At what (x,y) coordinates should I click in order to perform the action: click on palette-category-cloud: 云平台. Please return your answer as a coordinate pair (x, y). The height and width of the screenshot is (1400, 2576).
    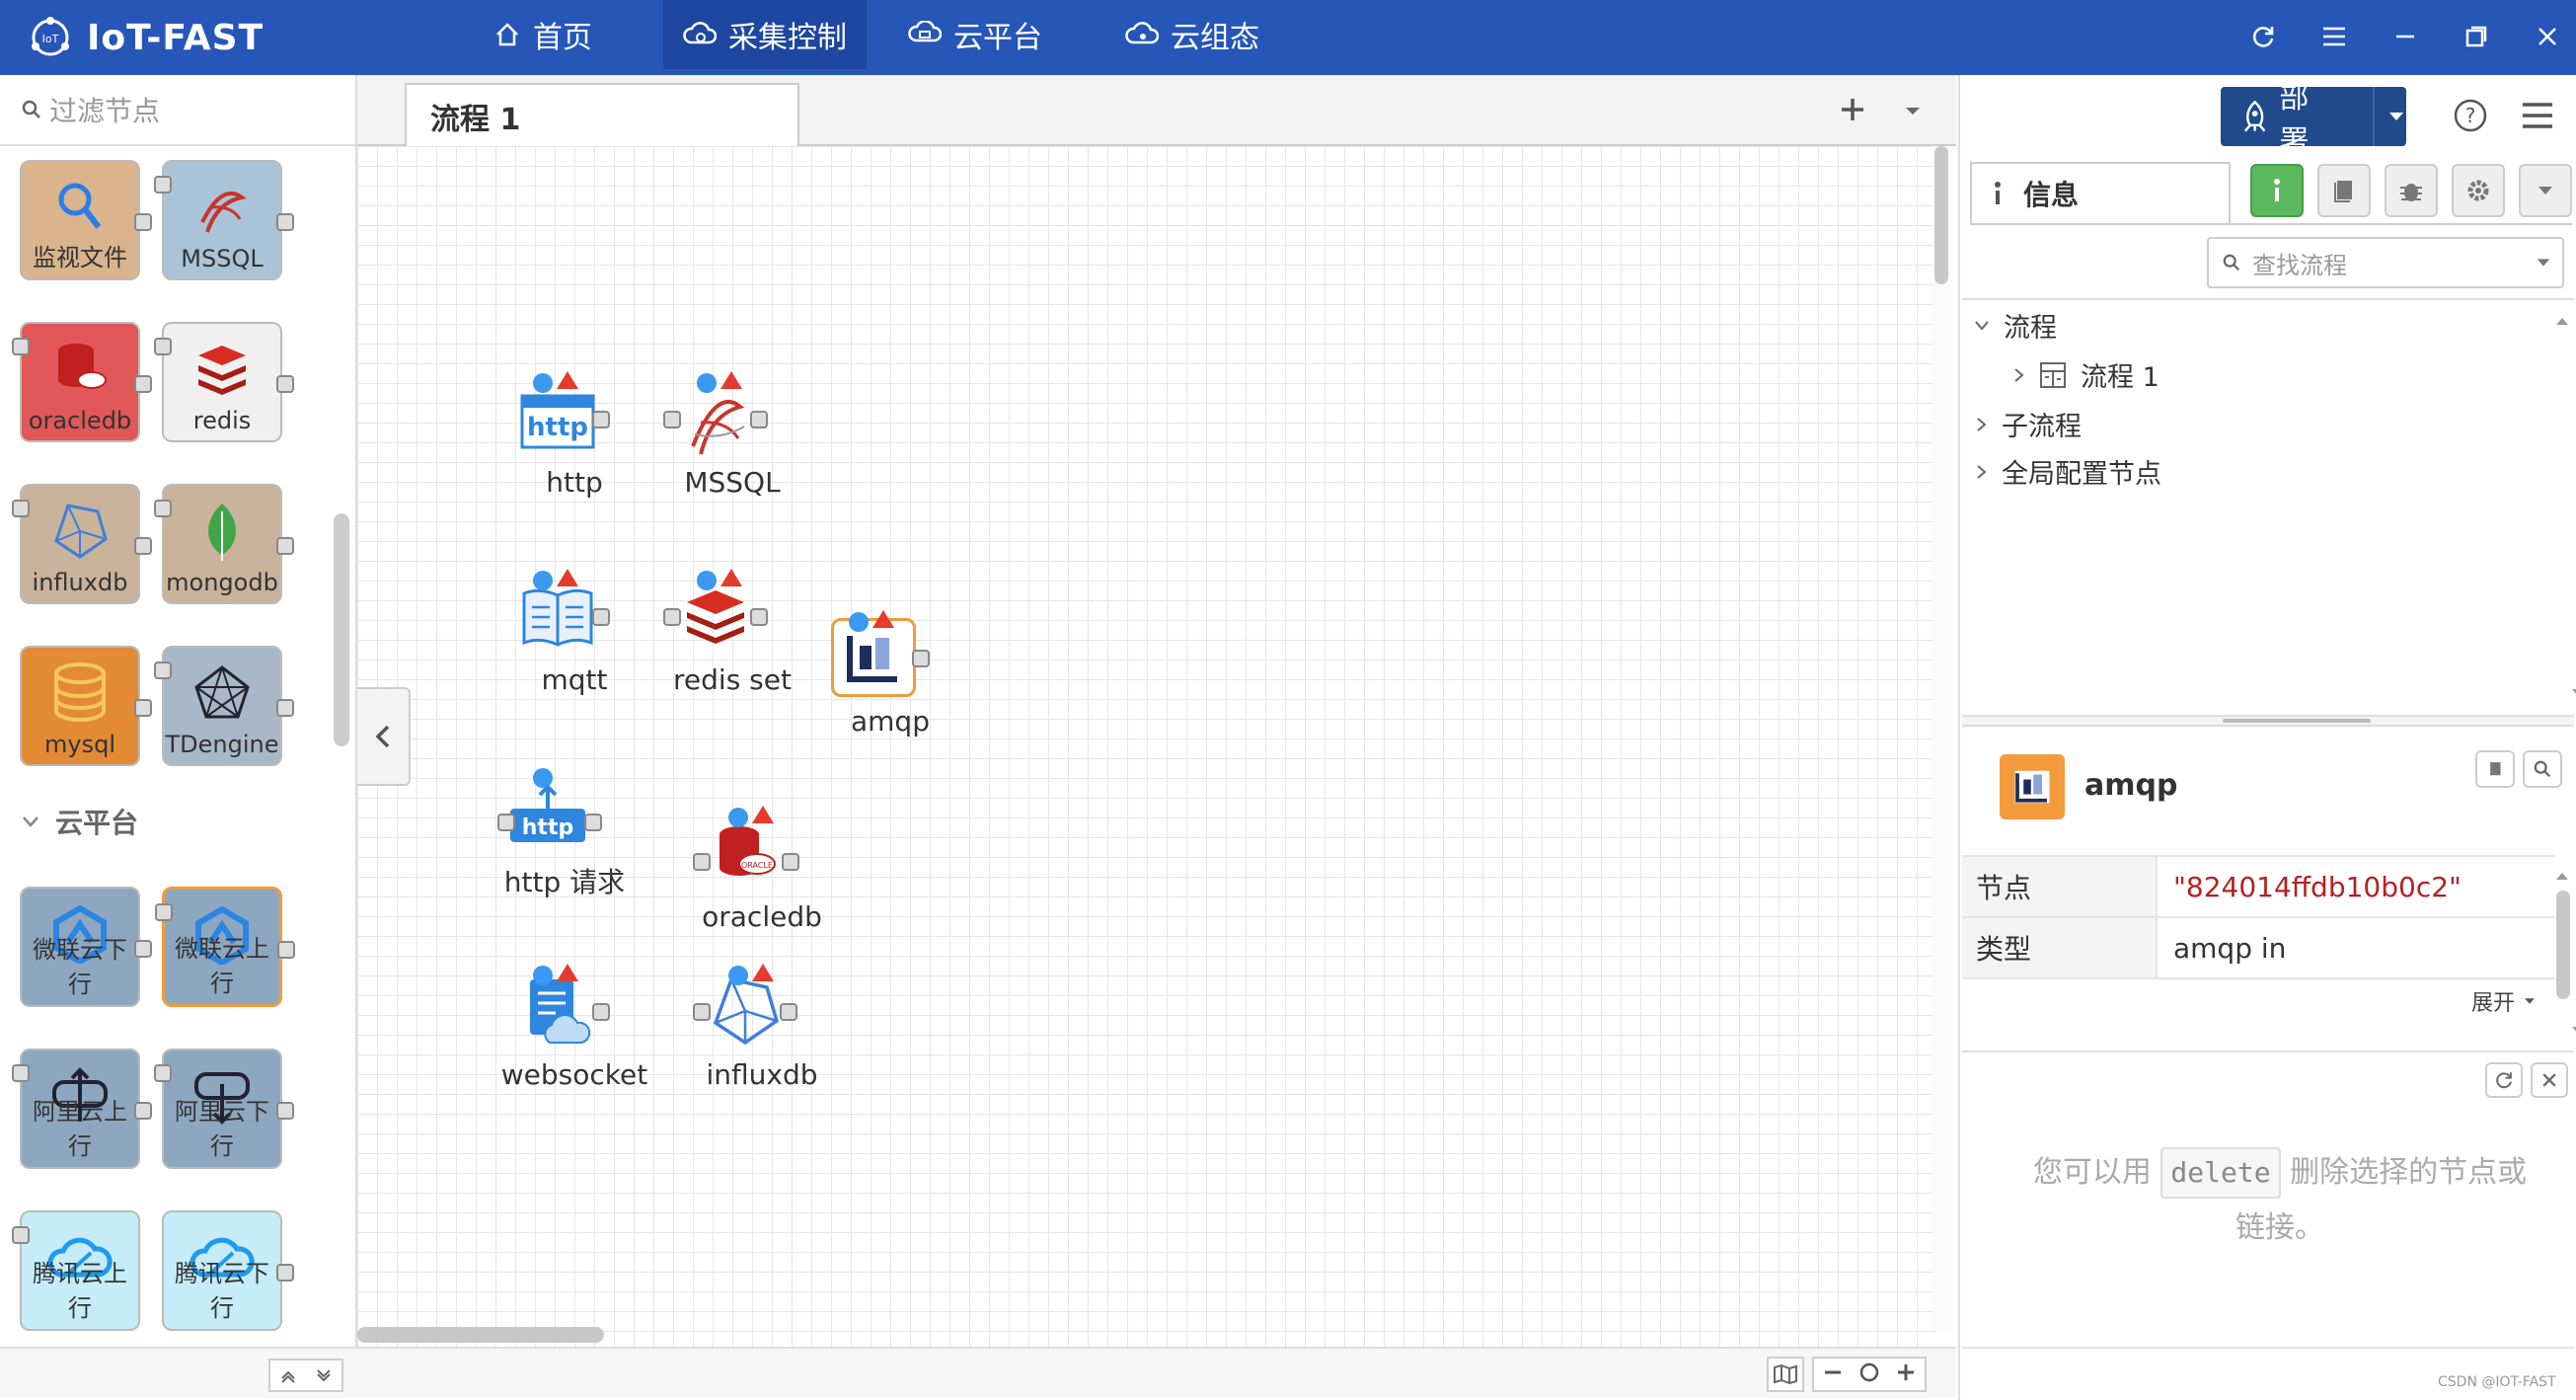
    Looking at the image, I should click on (80, 822).